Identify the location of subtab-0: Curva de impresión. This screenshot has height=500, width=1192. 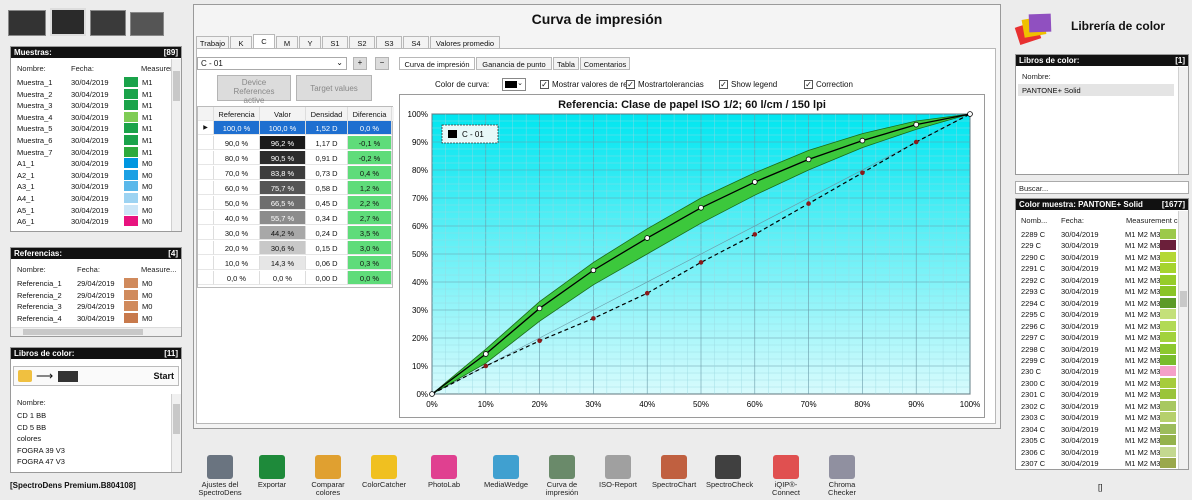
(437, 63).